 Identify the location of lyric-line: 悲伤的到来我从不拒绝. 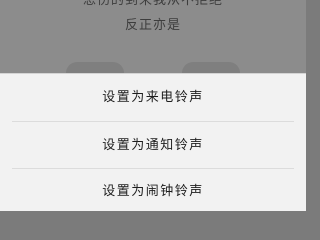
(152, 4).